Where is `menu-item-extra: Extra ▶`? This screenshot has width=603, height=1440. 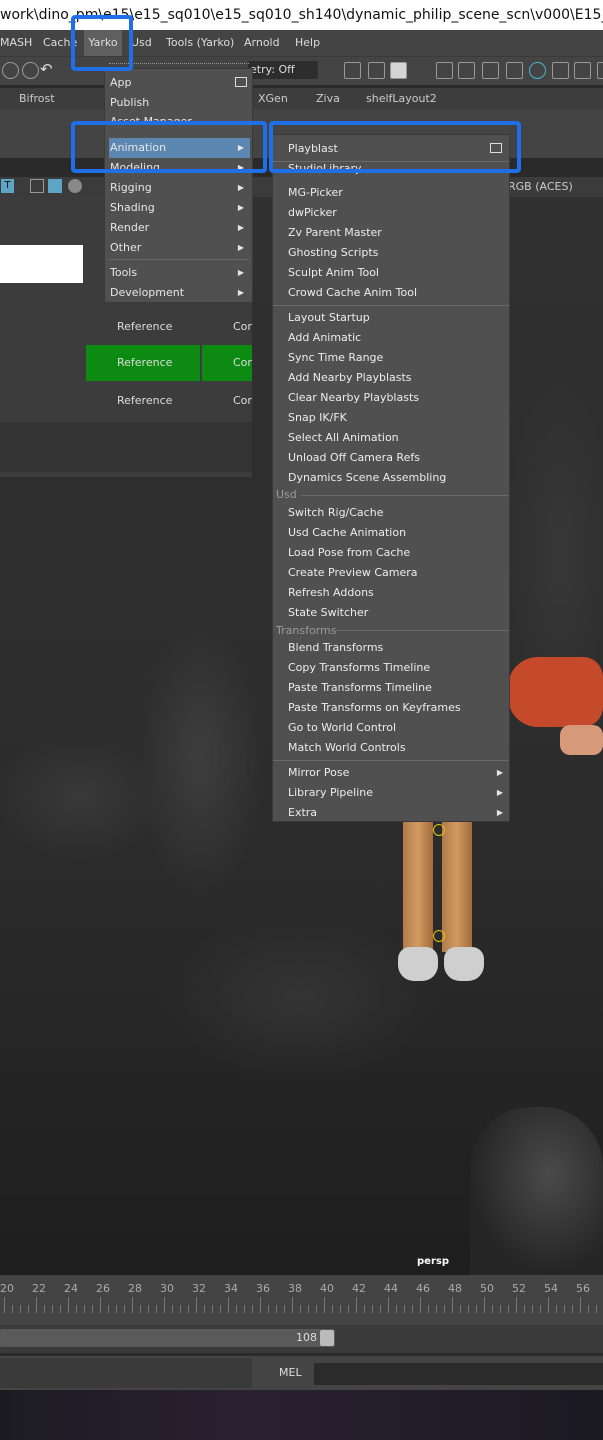 menu-item-extra: Extra ▶ is located at coordinates (395, 813).